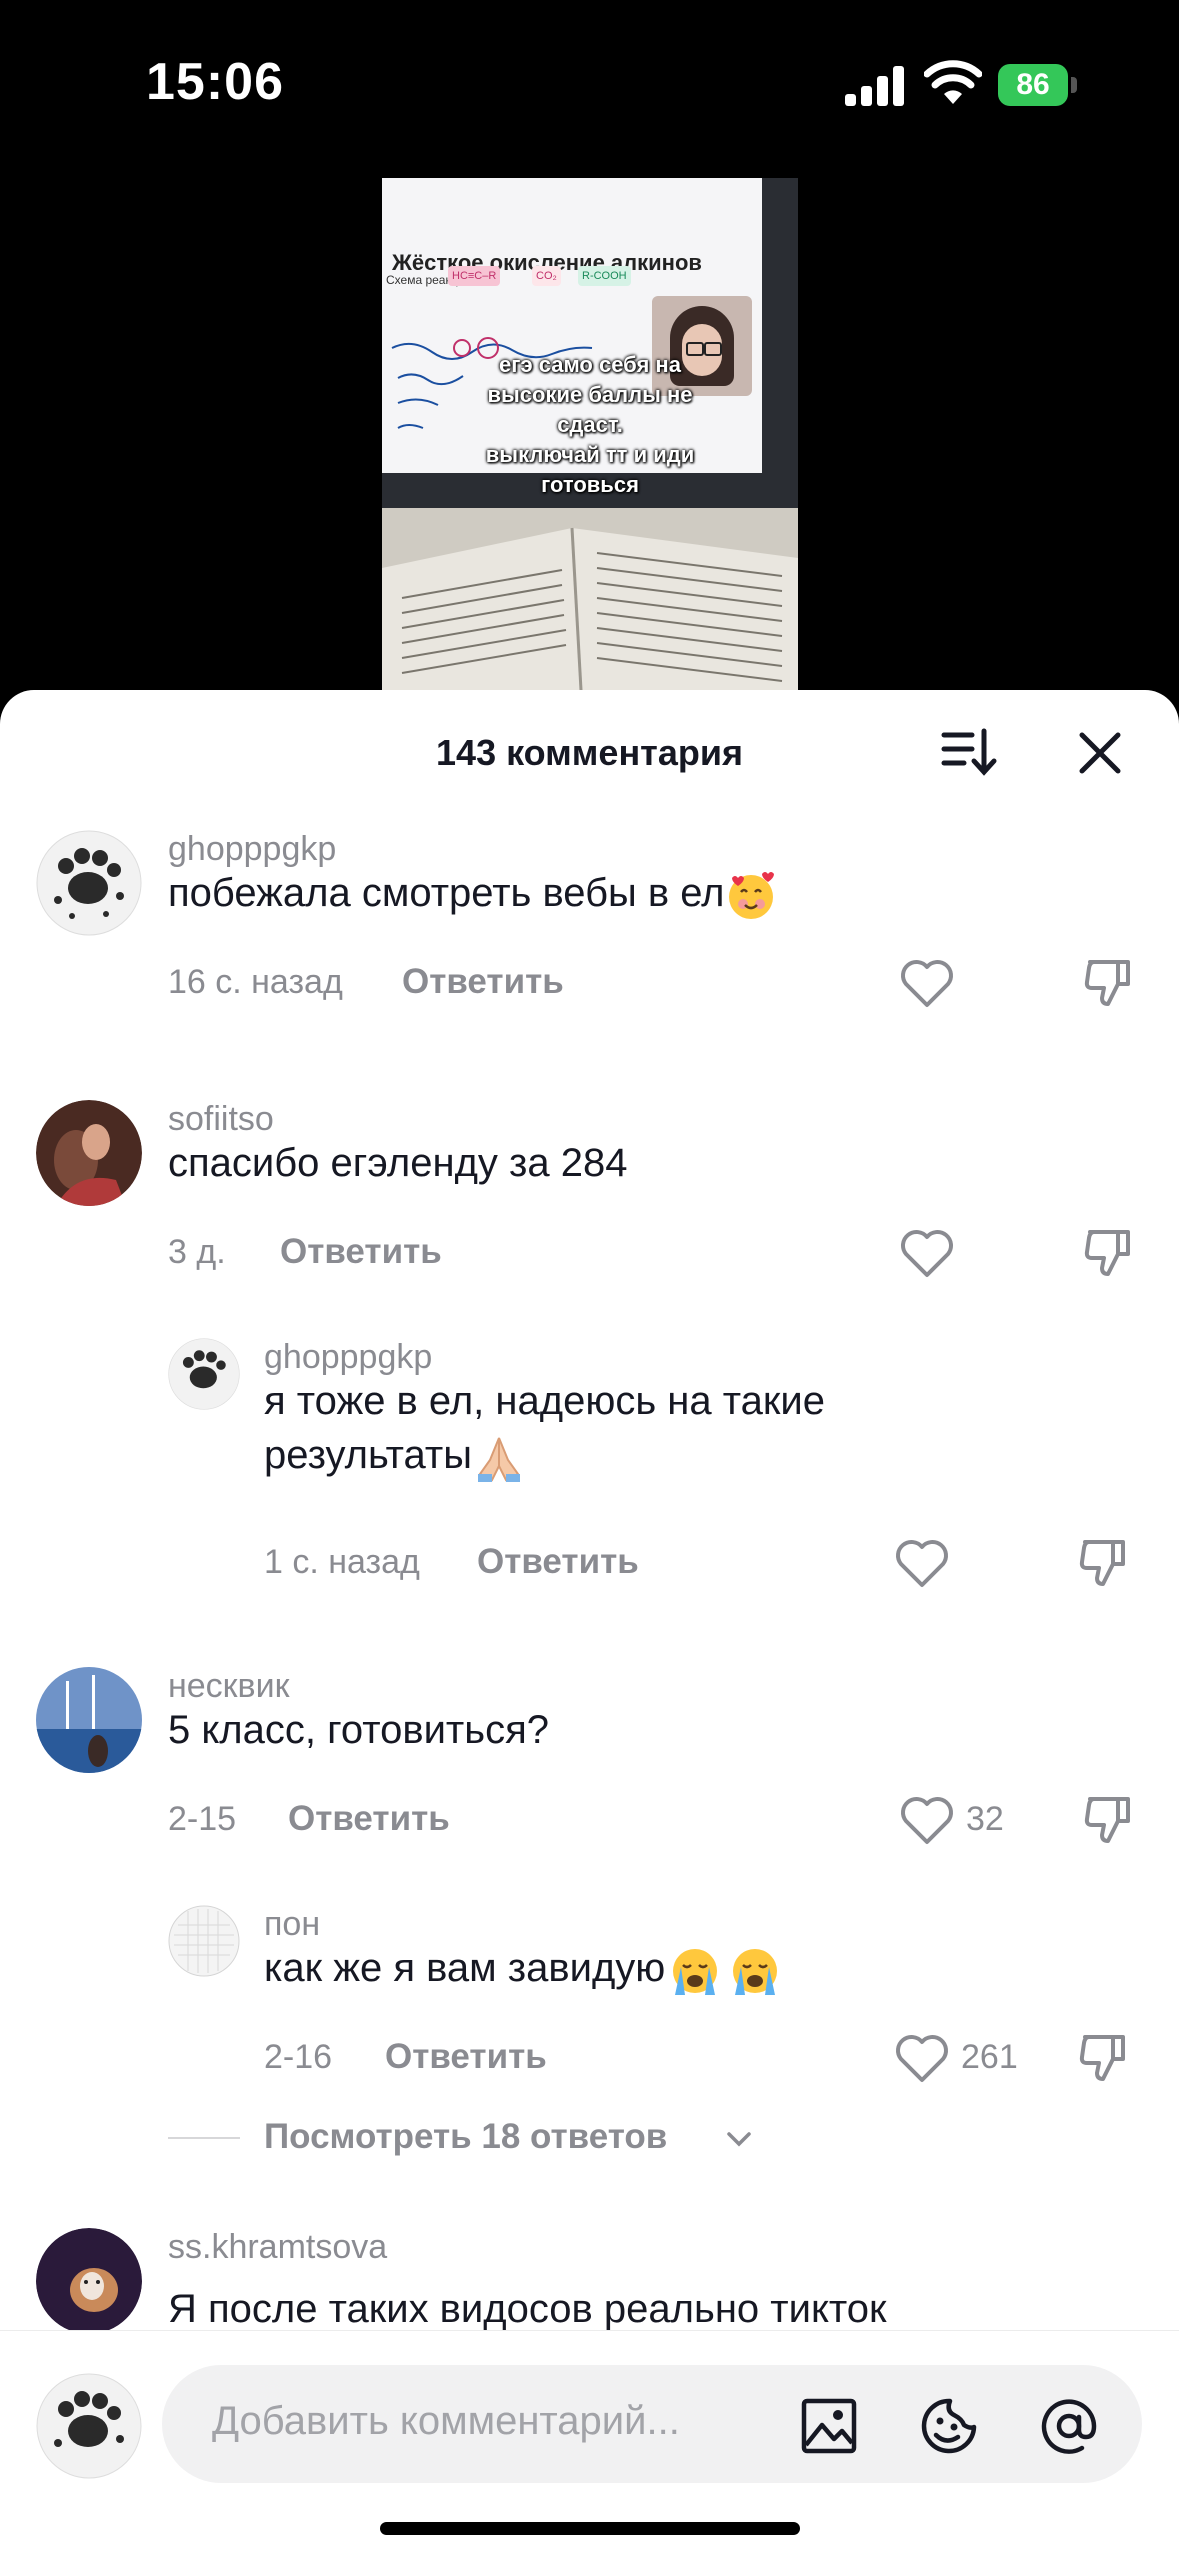 This screenshot has width=1179, height=2557. I want to click on status-time: 15:06, so click(215, 82).